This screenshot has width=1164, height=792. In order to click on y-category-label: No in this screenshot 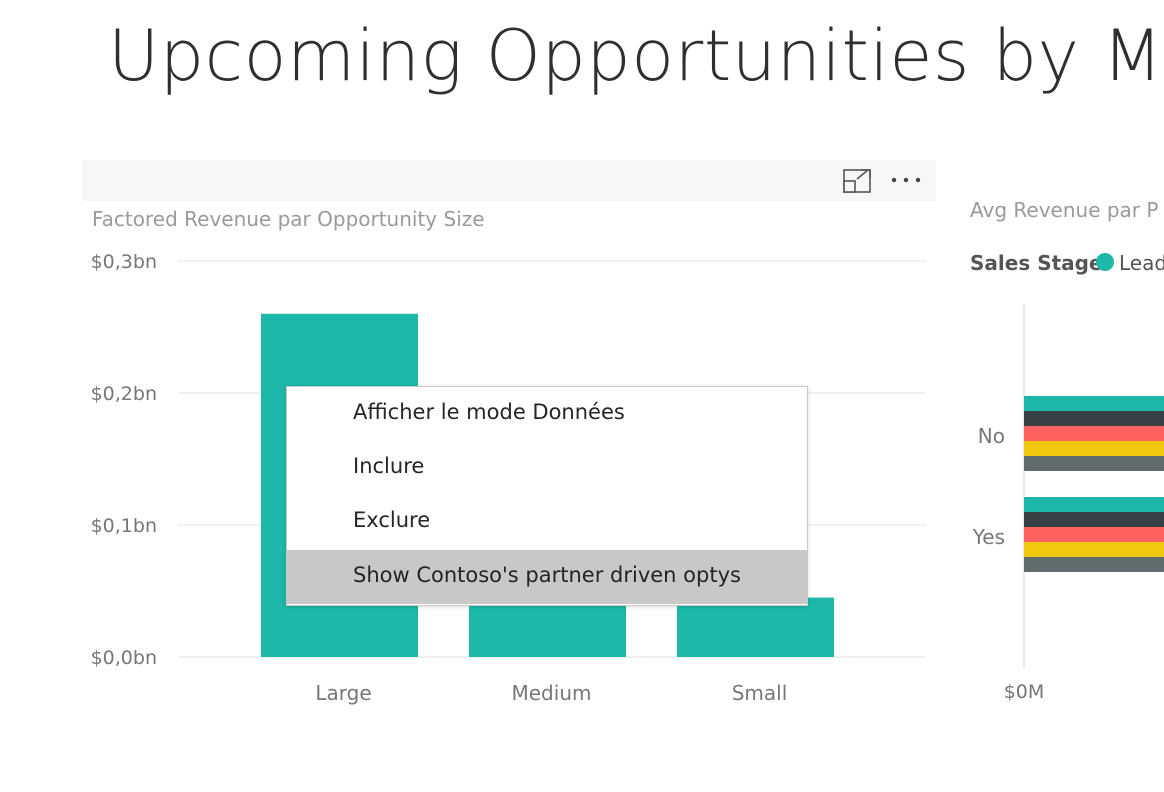, I will do `click(991, 436)`.